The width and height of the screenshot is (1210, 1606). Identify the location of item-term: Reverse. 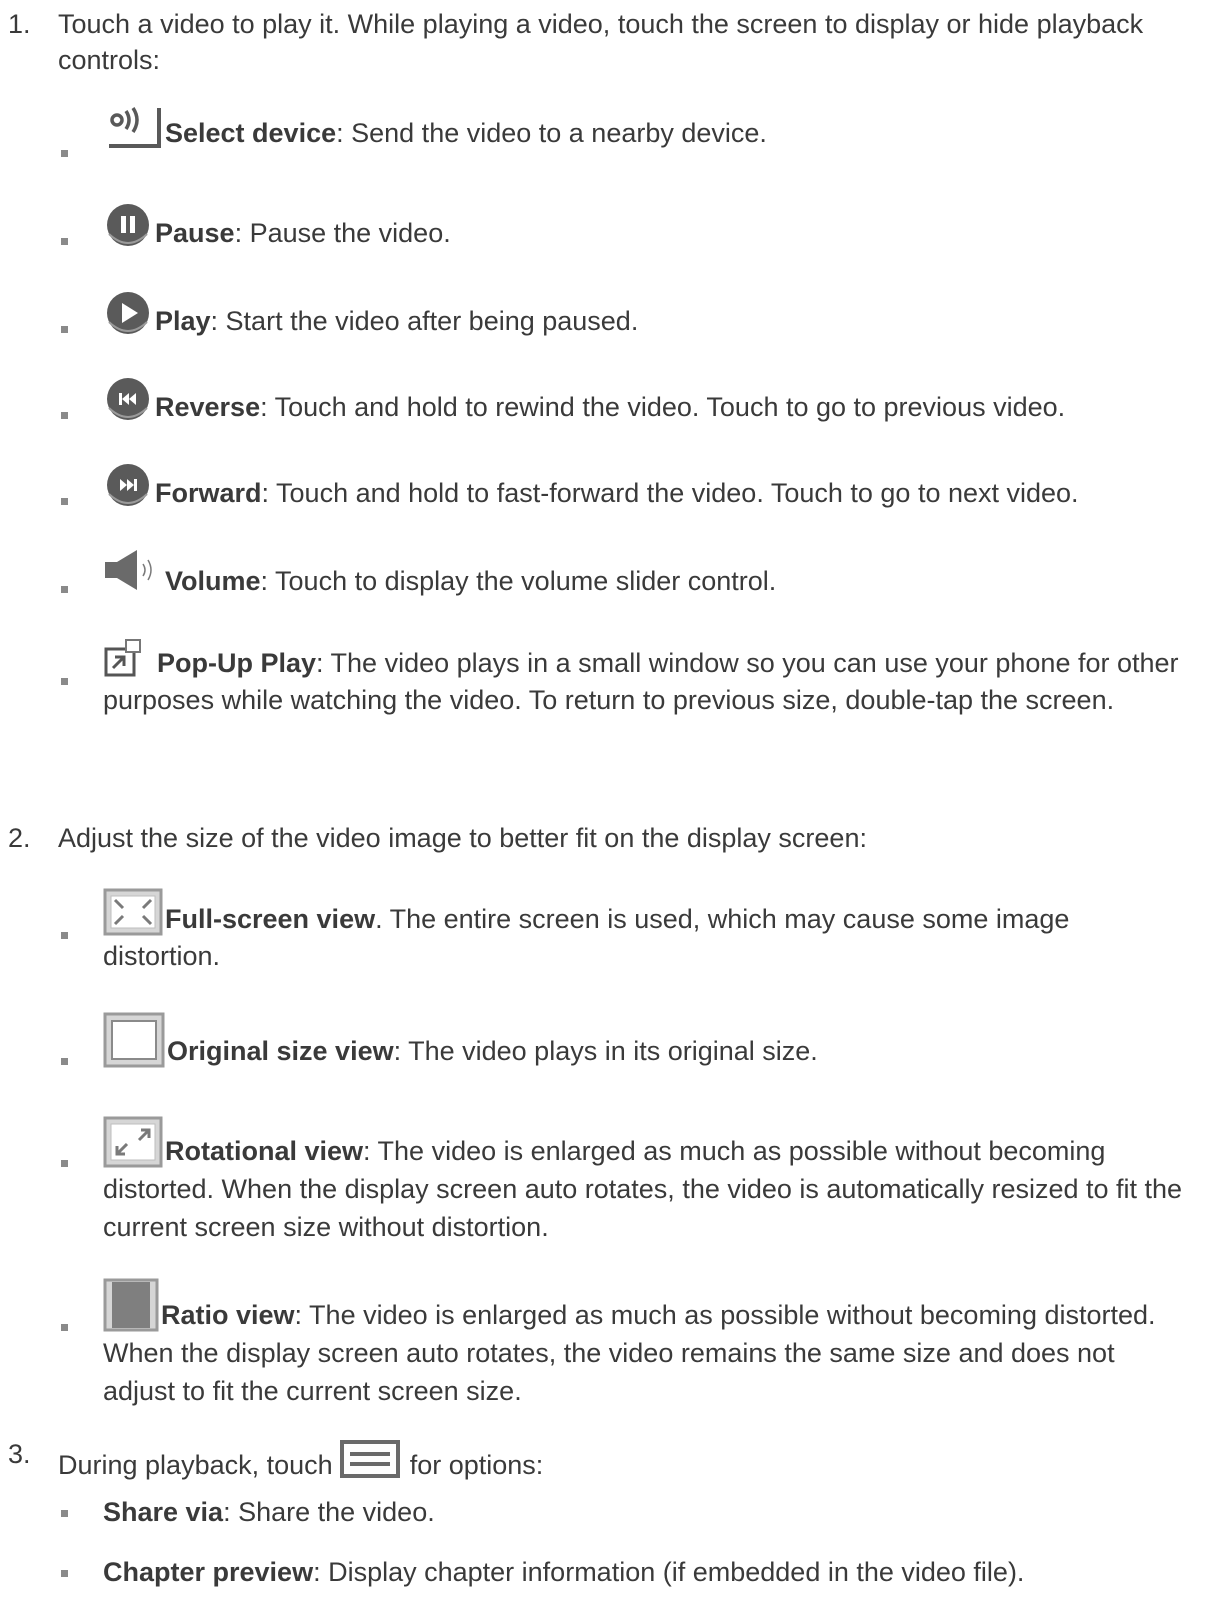
(208, 407).